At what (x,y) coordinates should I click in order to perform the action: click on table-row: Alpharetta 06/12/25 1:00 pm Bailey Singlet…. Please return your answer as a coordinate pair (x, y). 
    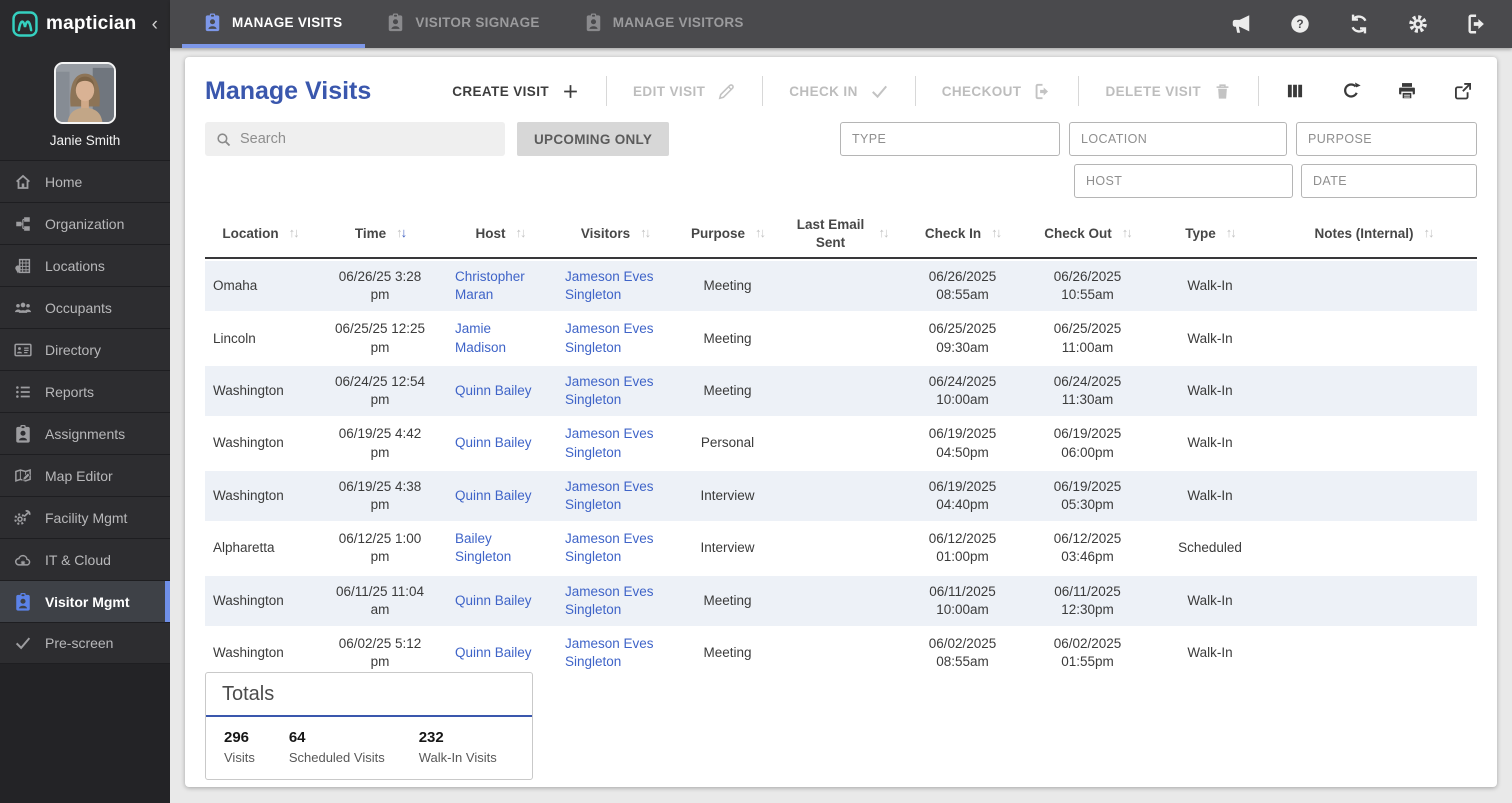
    Looking at the image, I should click on (841, 549).